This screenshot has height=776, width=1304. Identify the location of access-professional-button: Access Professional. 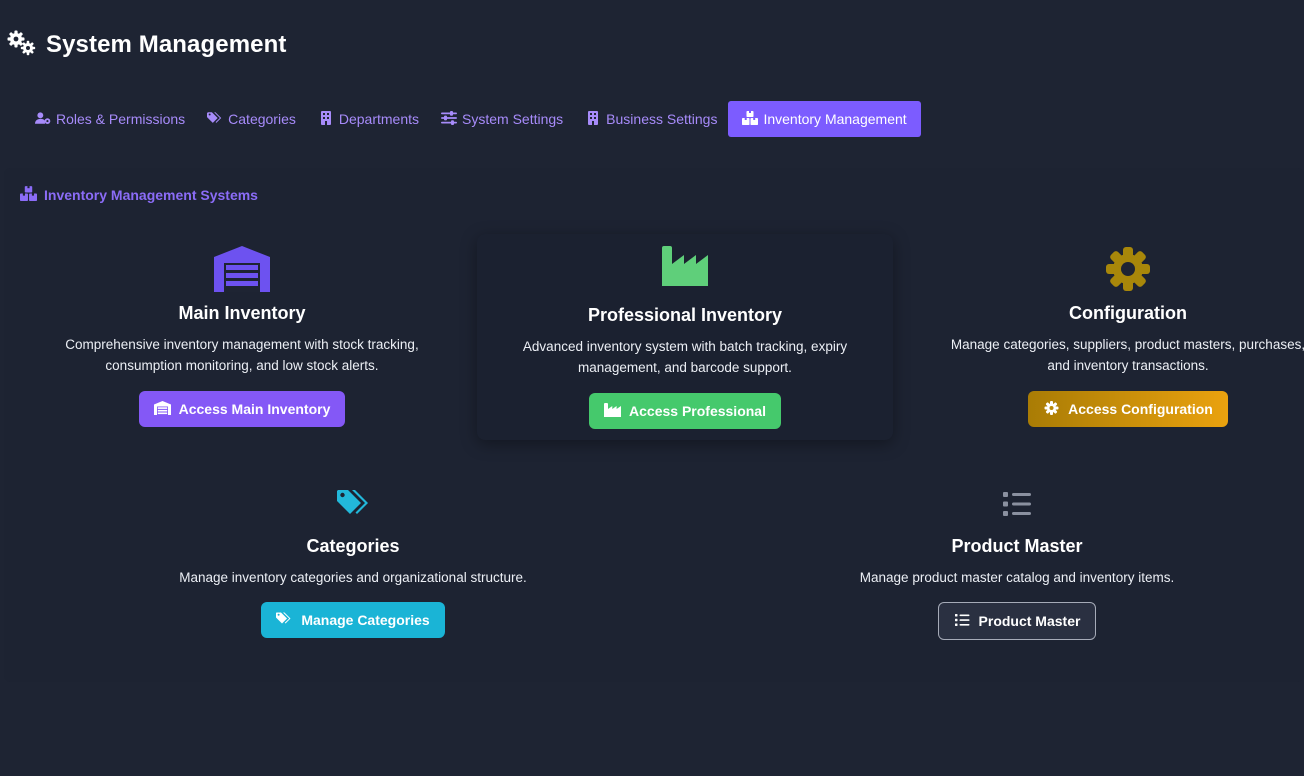
(685, 411).